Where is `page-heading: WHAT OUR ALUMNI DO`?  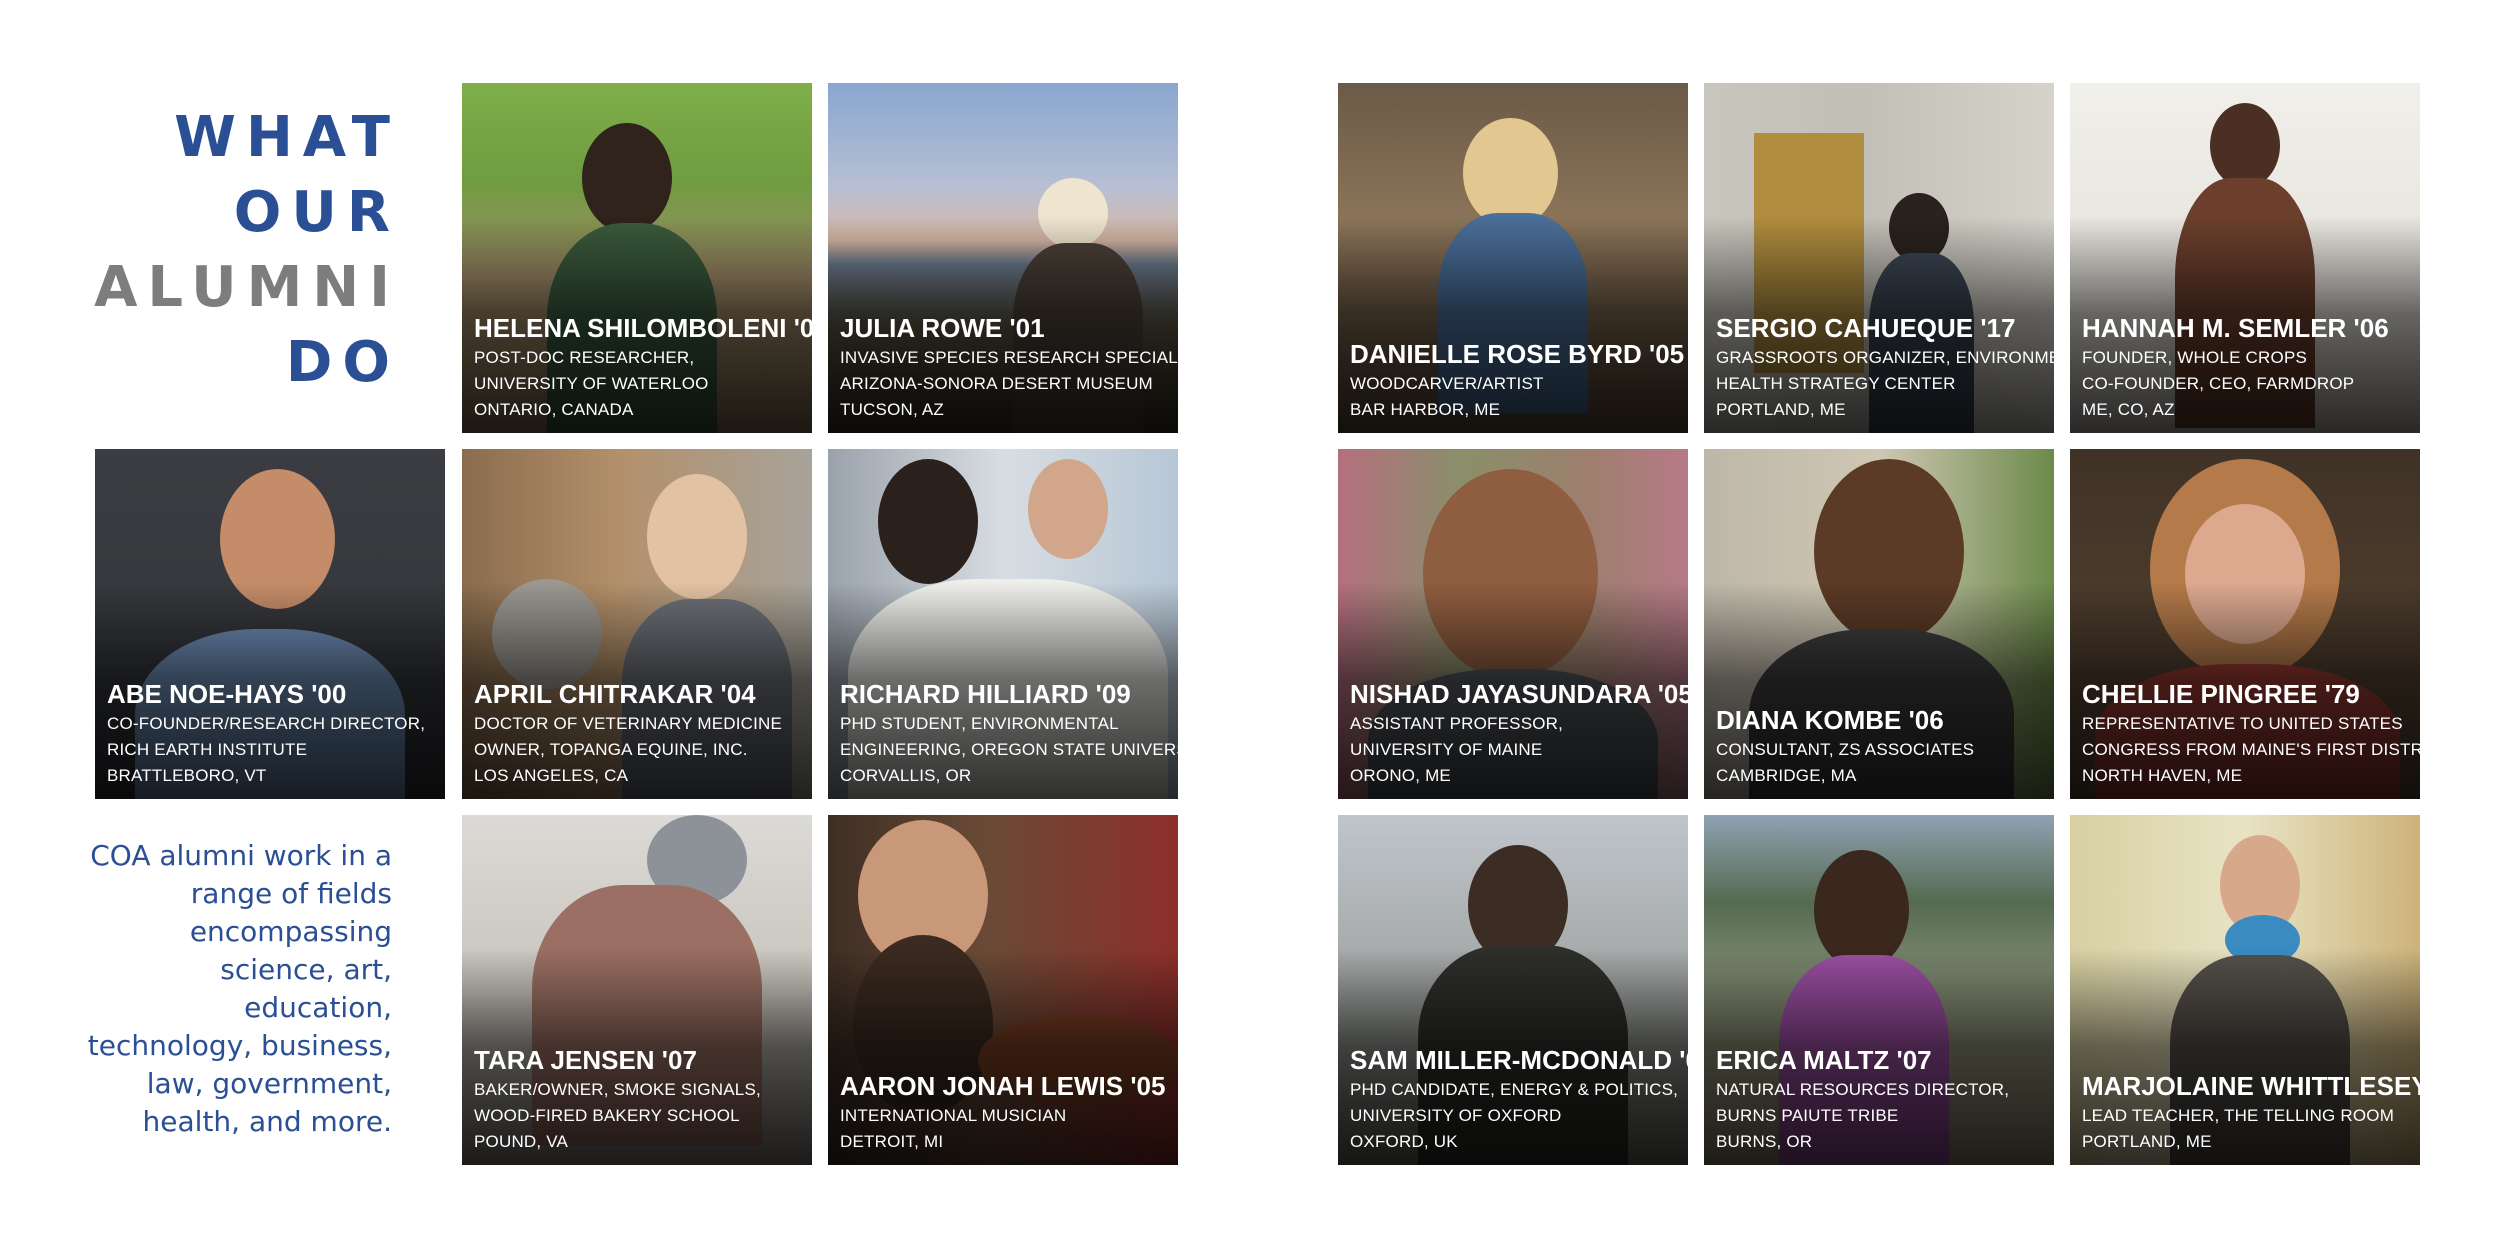 page-heading: WHAT OUR ALUMNI DO is located at coordinates (240, 250).